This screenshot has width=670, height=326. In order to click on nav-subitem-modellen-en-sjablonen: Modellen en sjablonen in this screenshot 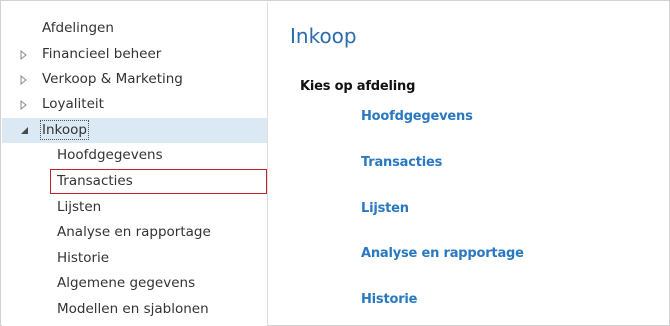, I will do `click(134, 309)`.